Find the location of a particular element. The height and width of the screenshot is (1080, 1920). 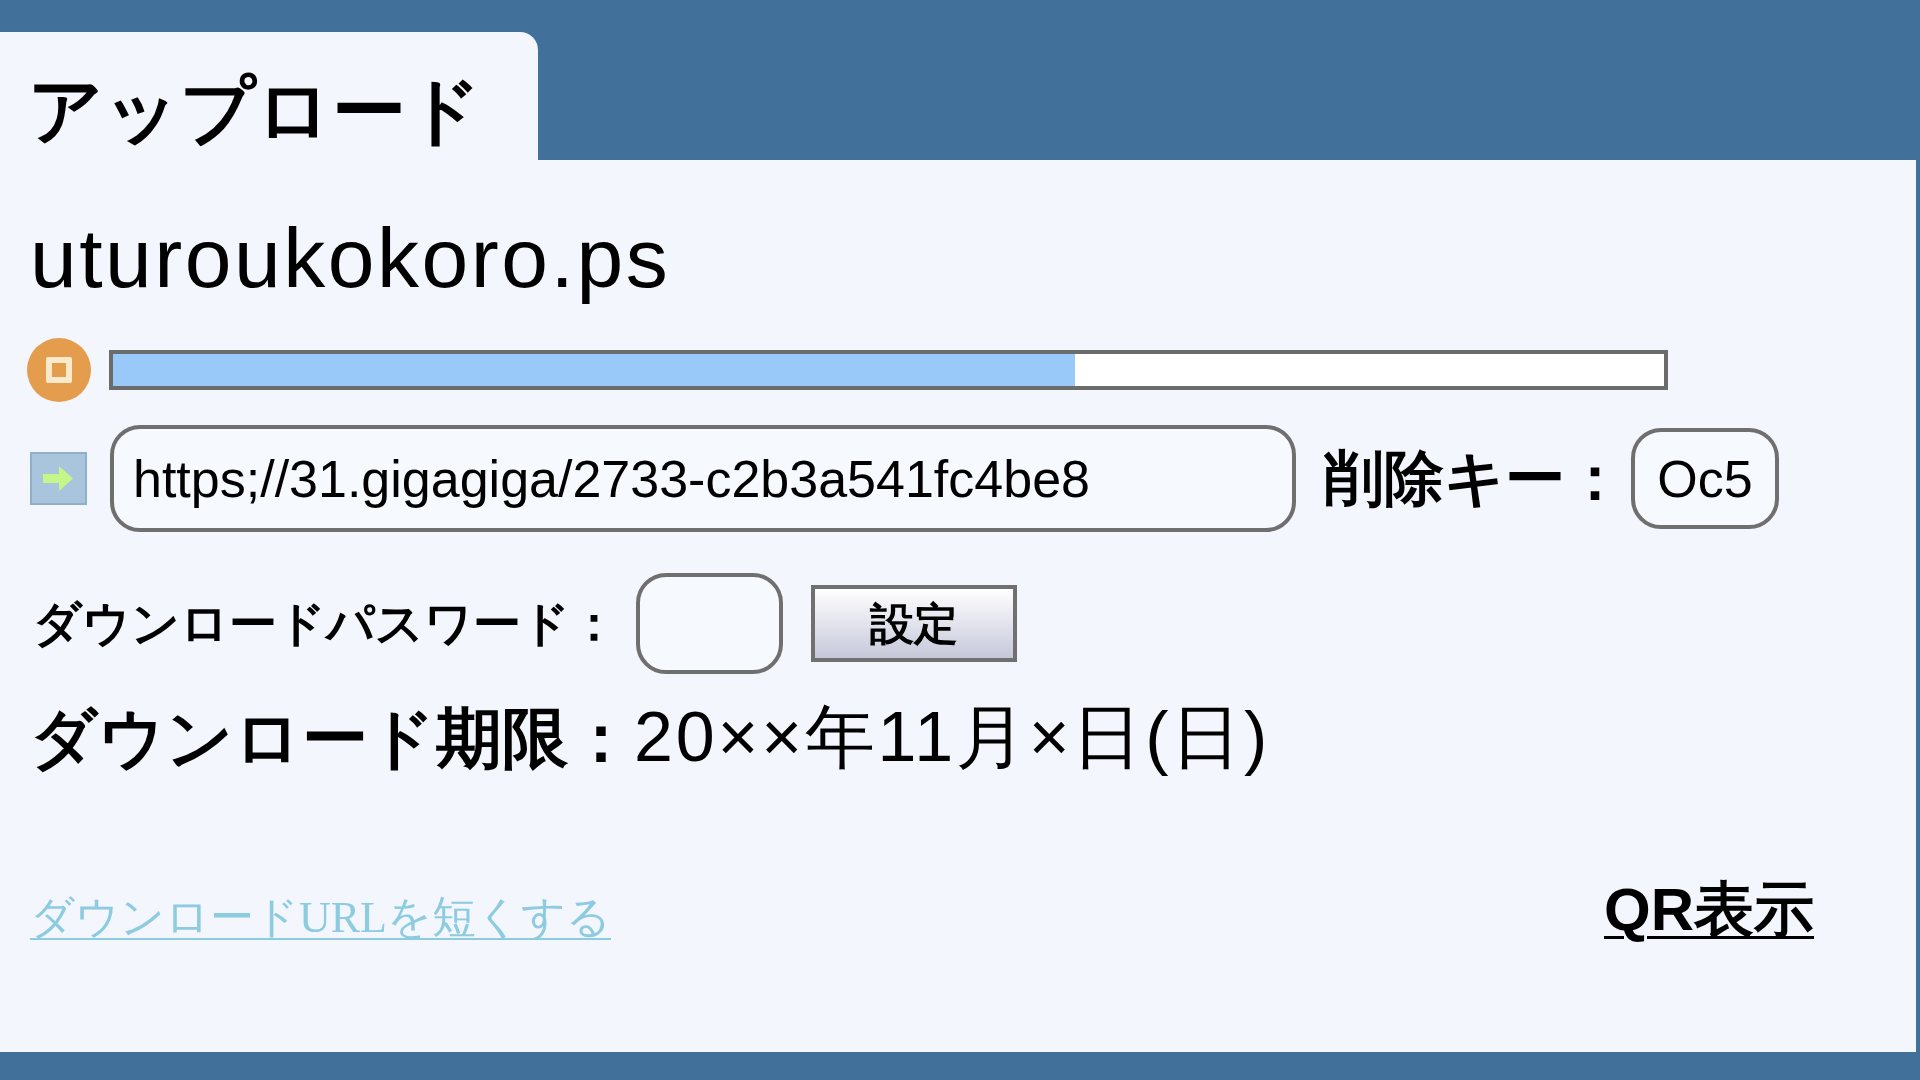

password-field is located at coordinates (709, 623).